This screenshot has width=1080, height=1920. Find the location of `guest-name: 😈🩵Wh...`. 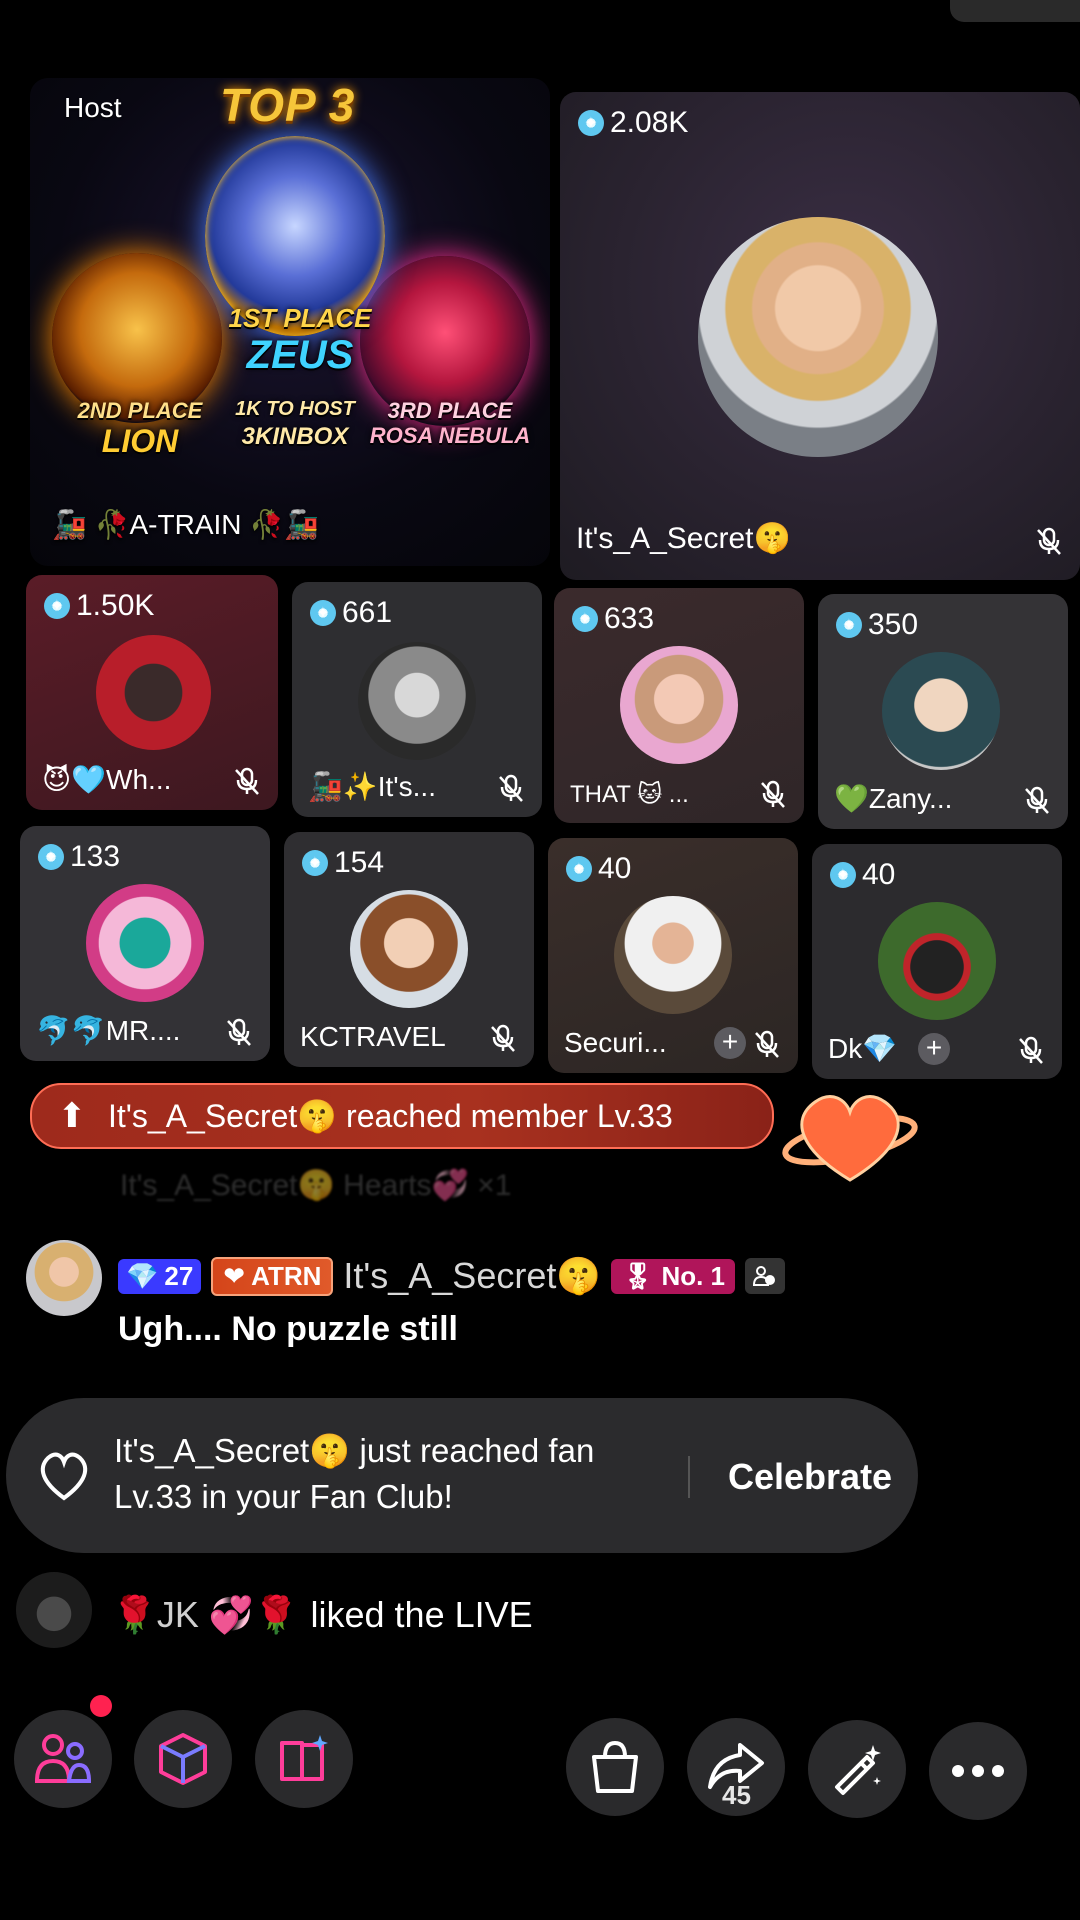

guest-name: 😈🩵Wh... is located at coordinates (107, 779).